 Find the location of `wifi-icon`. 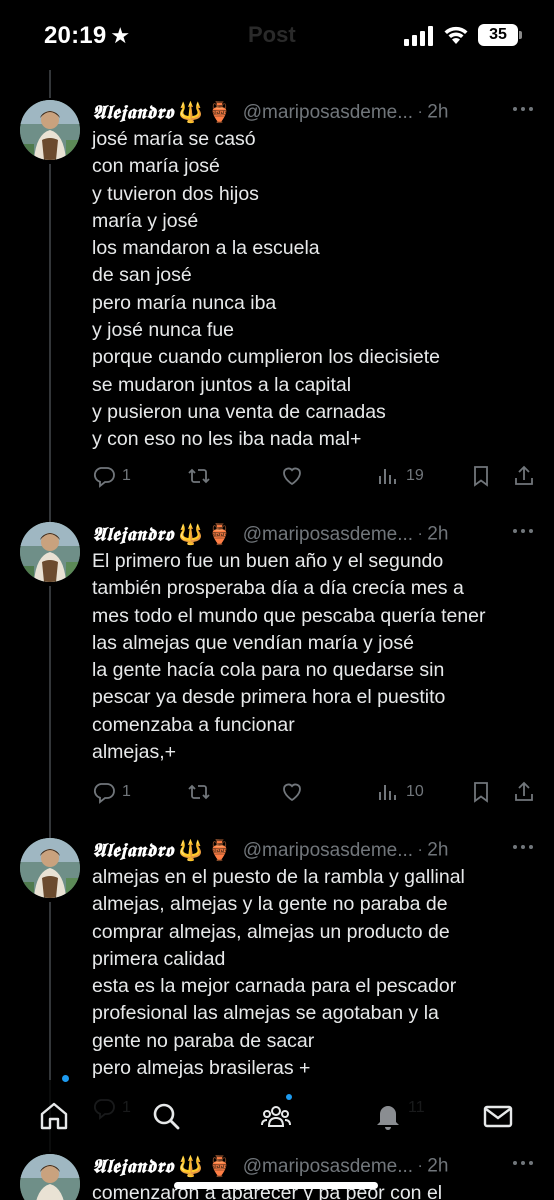

wifi-icon is located at coordinates (456, 35).